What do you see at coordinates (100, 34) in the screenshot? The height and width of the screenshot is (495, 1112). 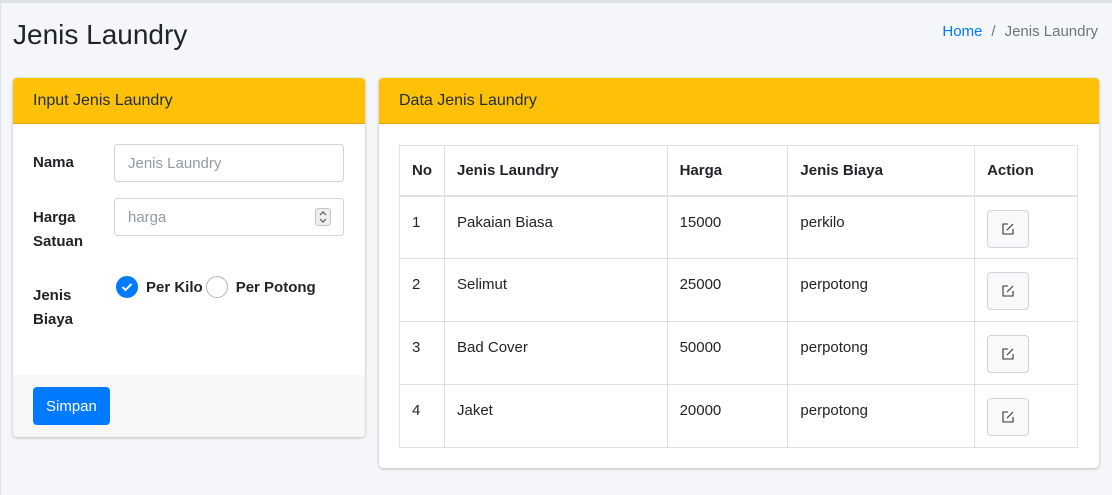 I see `page-title: Jenis Laundry` at bounding box center [100, 34].